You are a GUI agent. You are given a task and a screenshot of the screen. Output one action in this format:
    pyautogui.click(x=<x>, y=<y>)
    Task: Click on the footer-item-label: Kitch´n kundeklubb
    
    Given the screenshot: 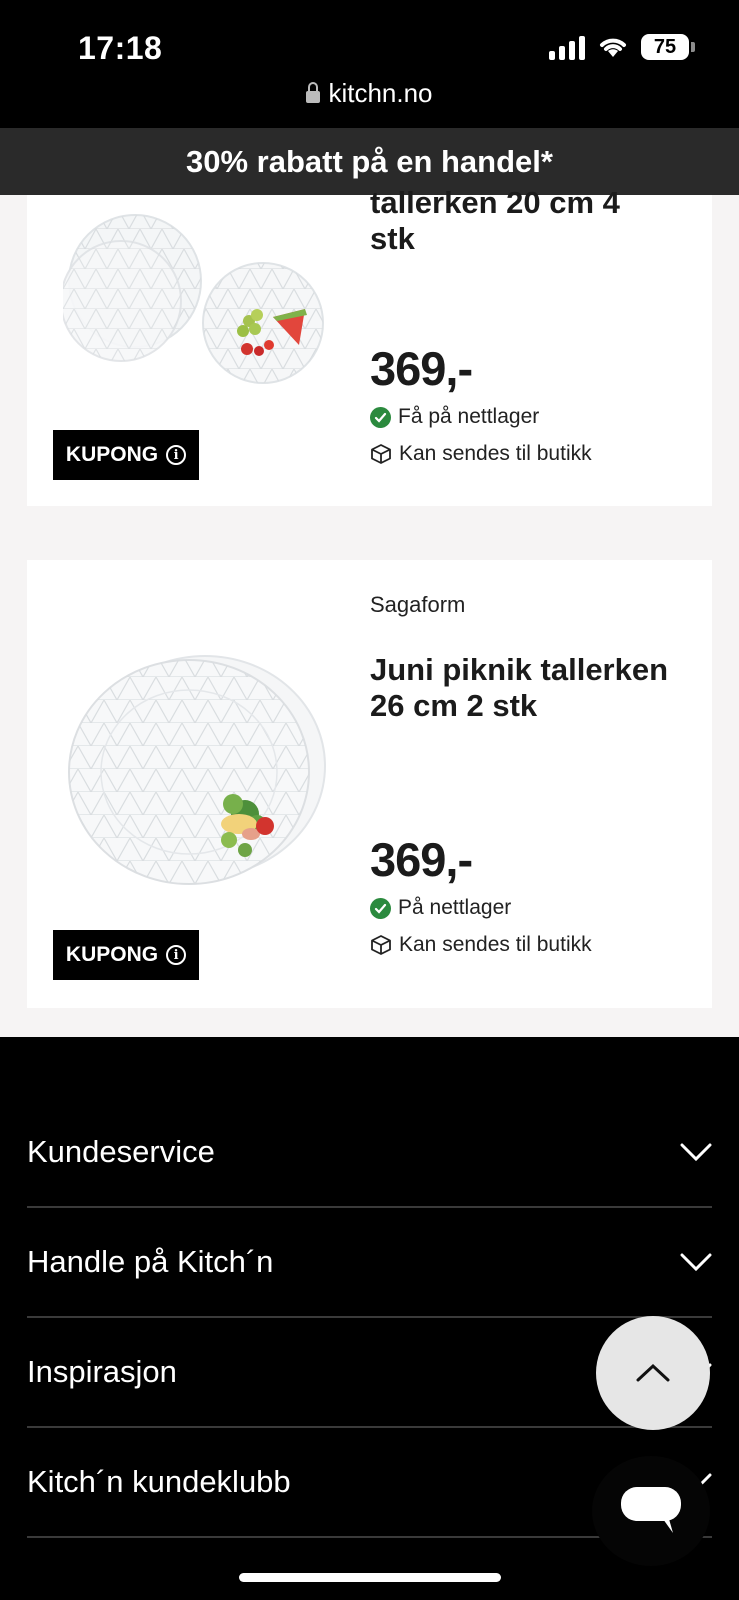 What is the action you would take?
    pyautogui.click(x=159, y=1481)
    